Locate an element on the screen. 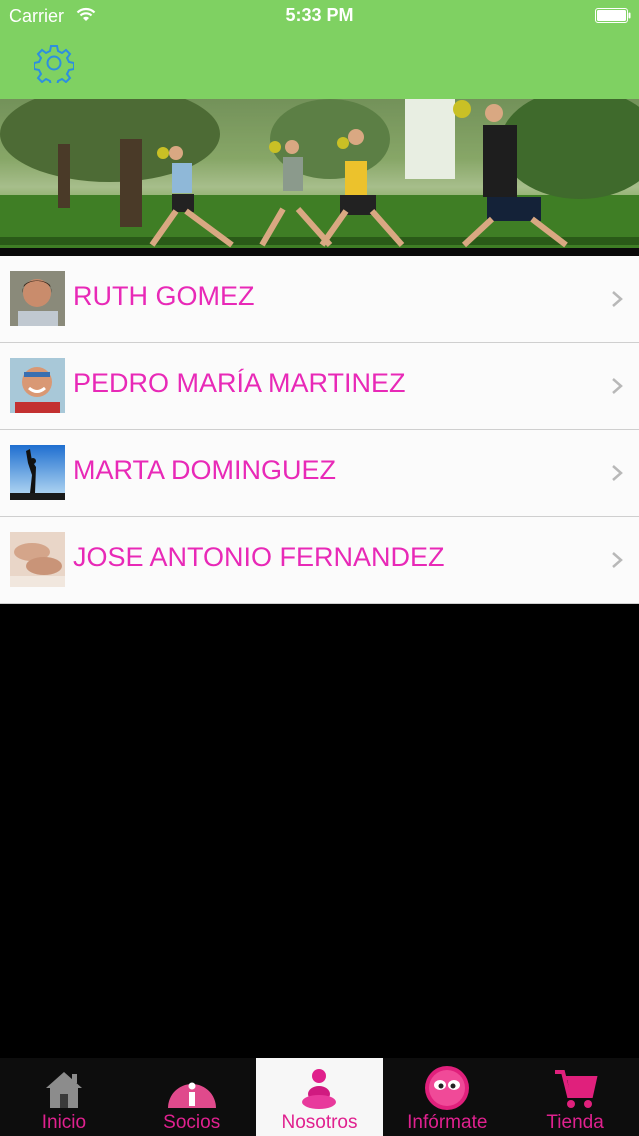  tab-socios: Socios is located at coordinates (192, 1097).